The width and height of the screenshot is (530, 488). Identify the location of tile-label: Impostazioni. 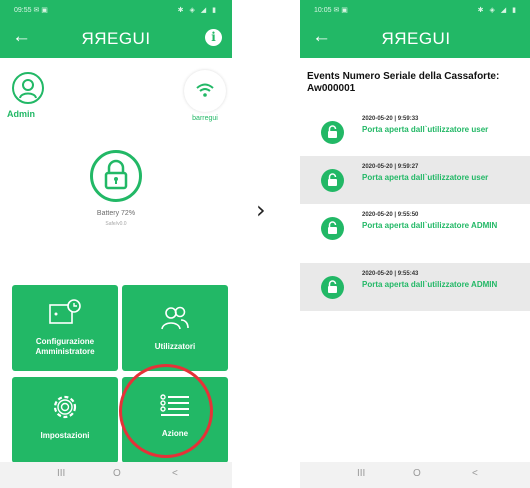
(65, 435).